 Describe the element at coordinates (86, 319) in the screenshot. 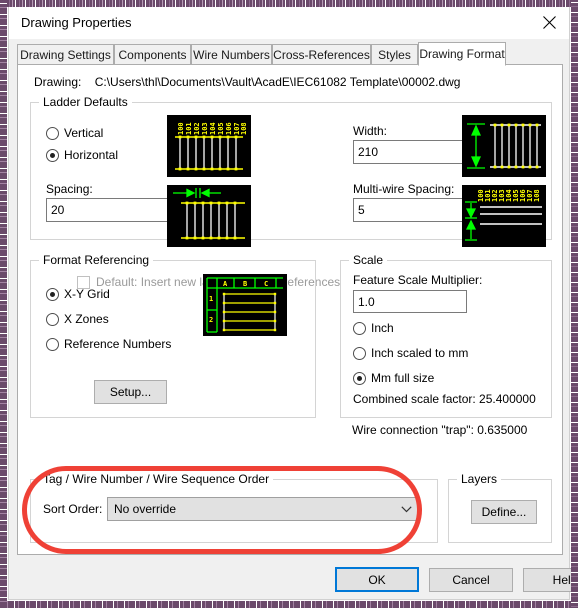

I see `radio-x-zones-label: X Zones` at that location.